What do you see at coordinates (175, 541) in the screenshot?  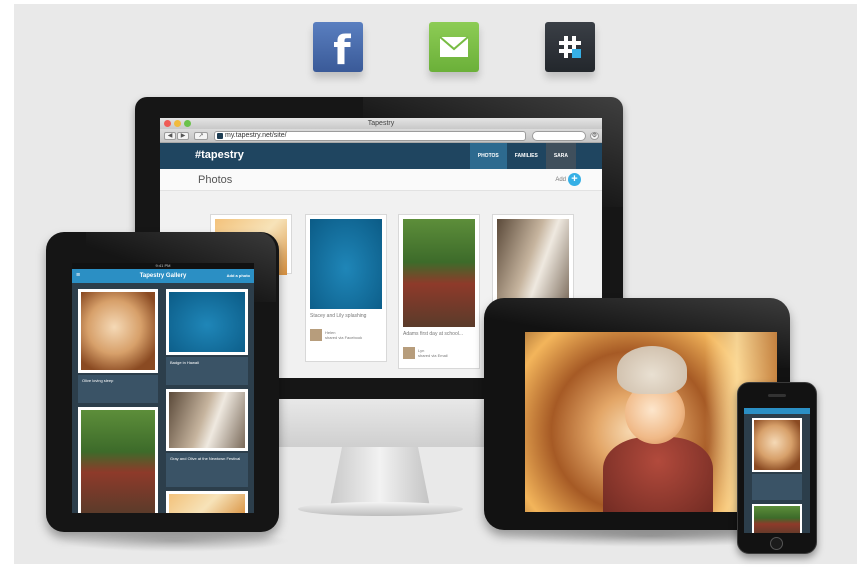 I see `tablet-shadow` at bounding box center [175, 541].